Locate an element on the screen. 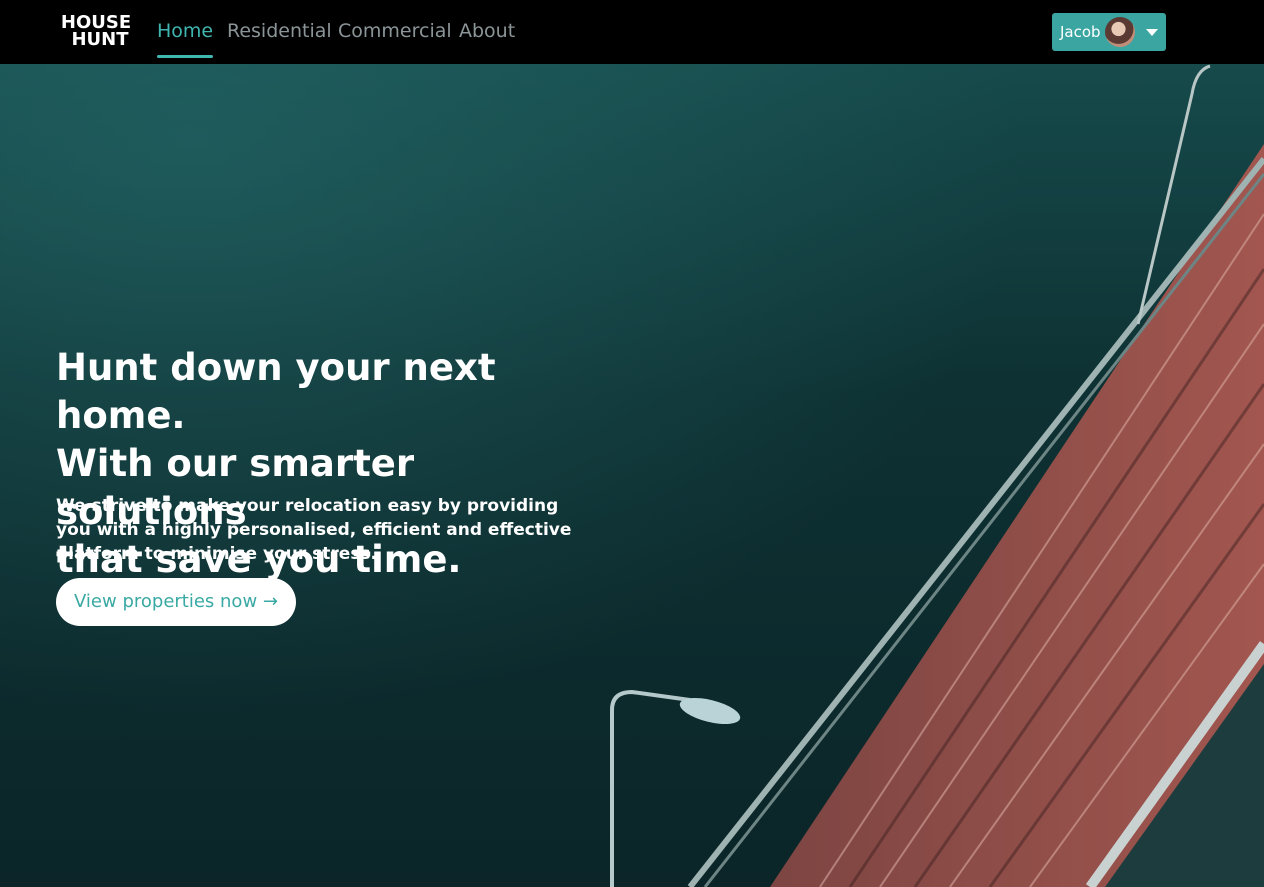 The width and height of the screenshot is (1264, 887). headline-line-1: Hunt down your next home. is located at coordinates (276, 391).